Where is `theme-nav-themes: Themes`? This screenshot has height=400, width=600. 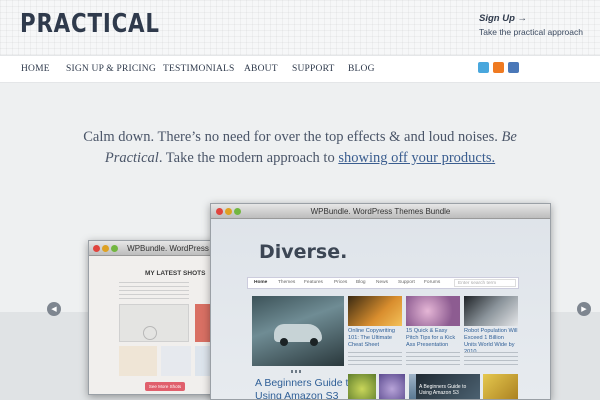 theme-nav-themes: Themes is located at coordinates (286, 282).